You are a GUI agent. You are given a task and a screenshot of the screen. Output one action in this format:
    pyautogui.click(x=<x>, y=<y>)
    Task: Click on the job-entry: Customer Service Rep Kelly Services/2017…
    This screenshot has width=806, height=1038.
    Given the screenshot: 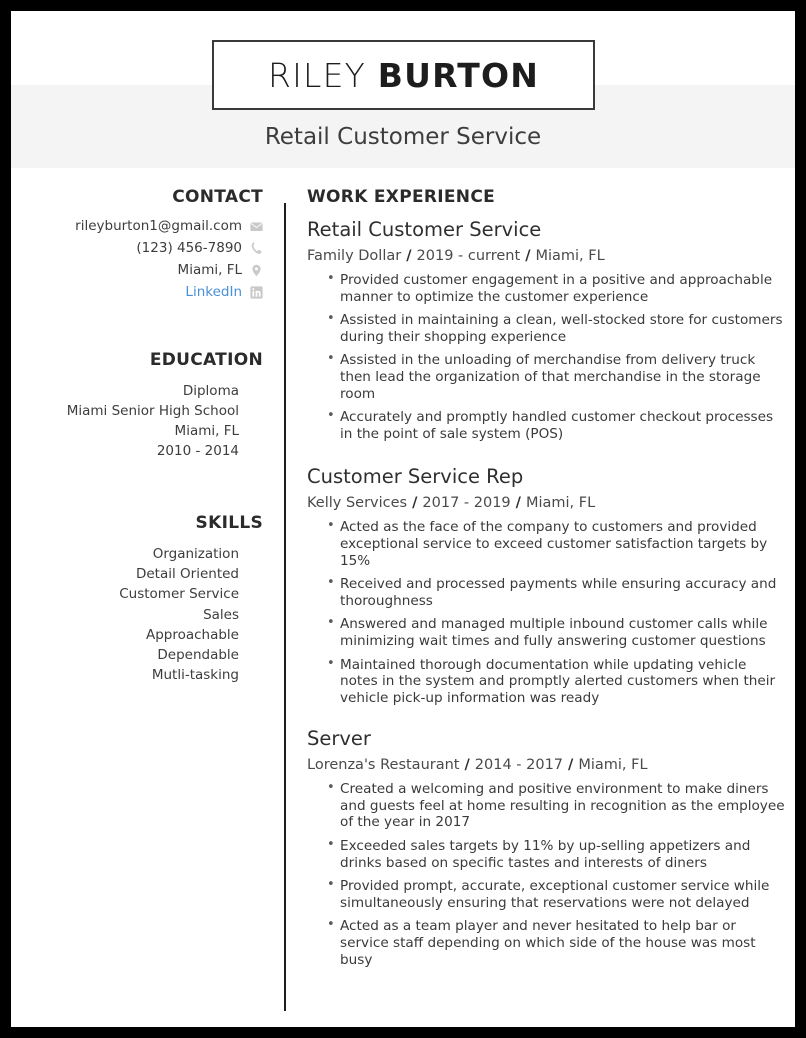 What is the action you would take?
    pyautogui.click(x=546, y=585)
    